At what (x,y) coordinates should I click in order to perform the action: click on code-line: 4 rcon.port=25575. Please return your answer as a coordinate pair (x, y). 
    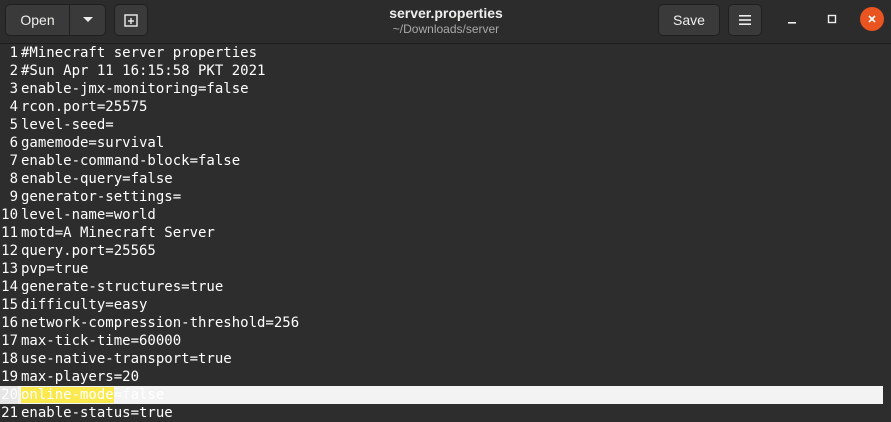
    Looking at the image, I should click on (445, 107).